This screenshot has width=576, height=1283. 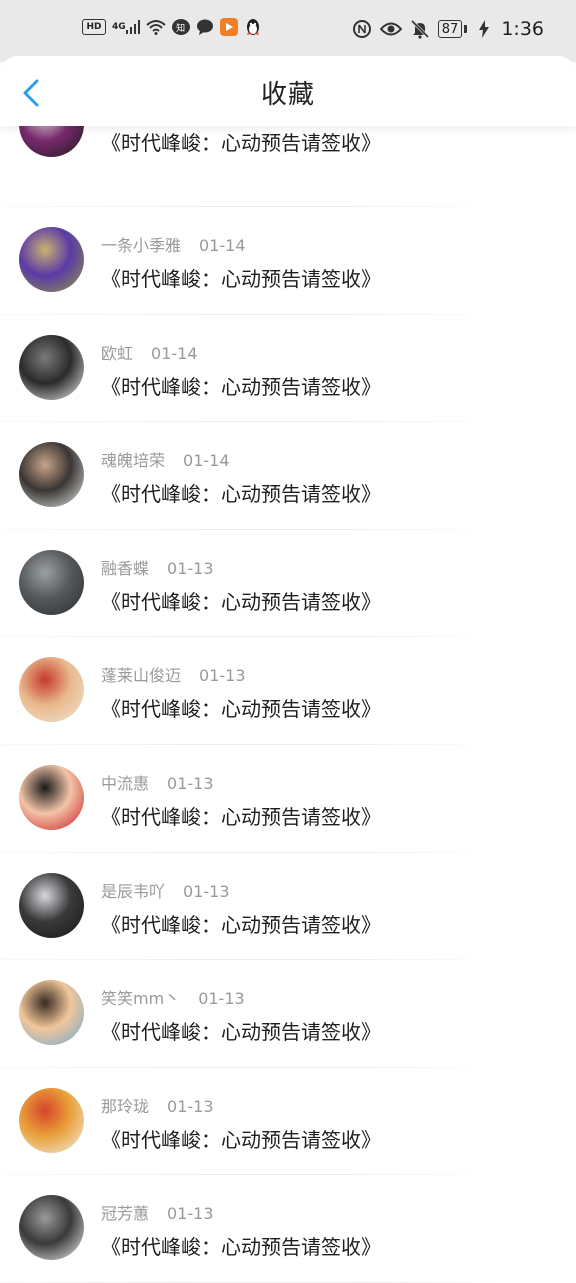 I want to click on username: 蓬莱山俊迈, so click(x=141, y=676).